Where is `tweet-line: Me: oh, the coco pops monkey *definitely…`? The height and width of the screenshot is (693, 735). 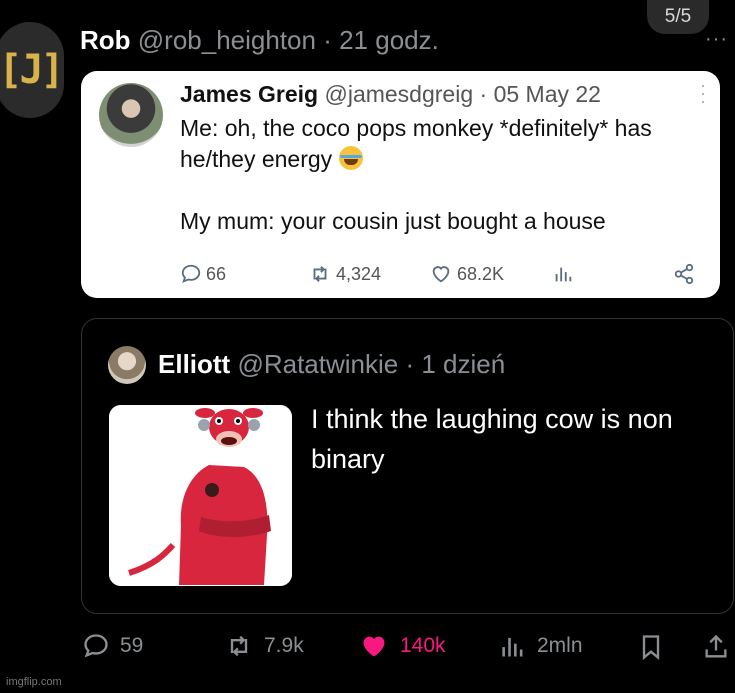 tweet-line: Me: oh, the coco pops monkey *definitely… is located at coordinates (416, 143).